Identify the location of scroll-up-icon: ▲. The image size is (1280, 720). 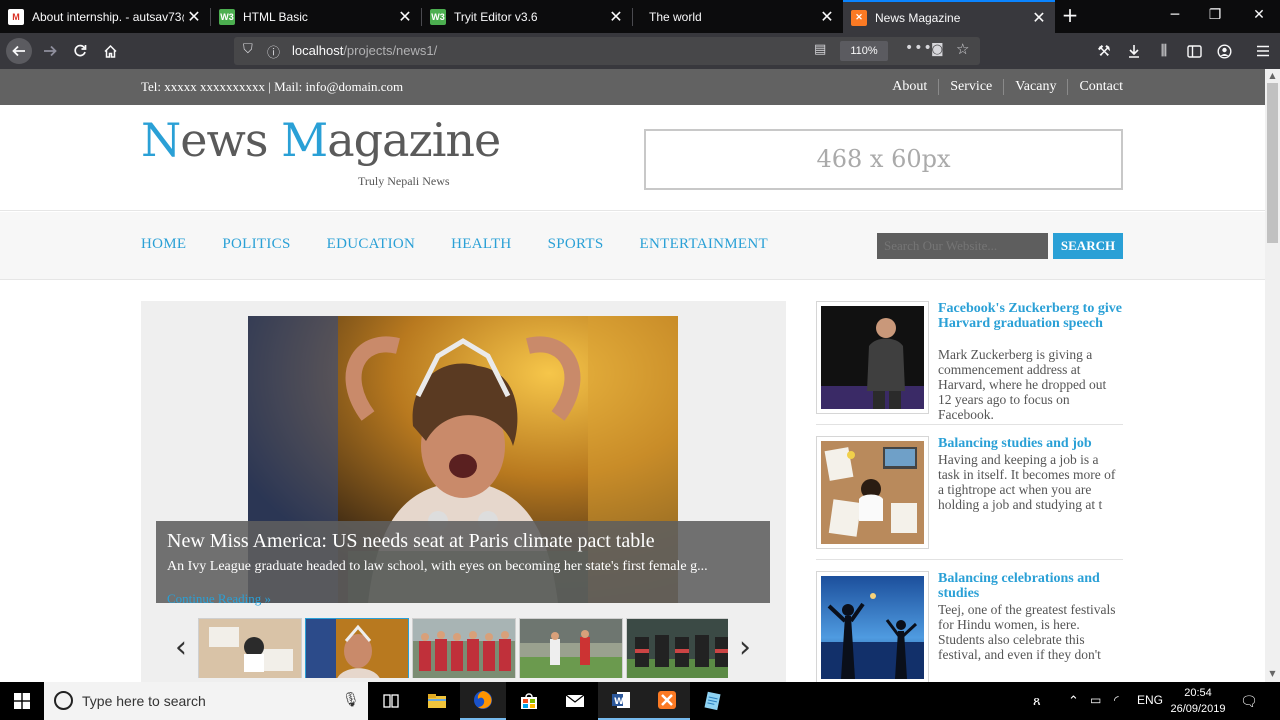
(1272, 75).